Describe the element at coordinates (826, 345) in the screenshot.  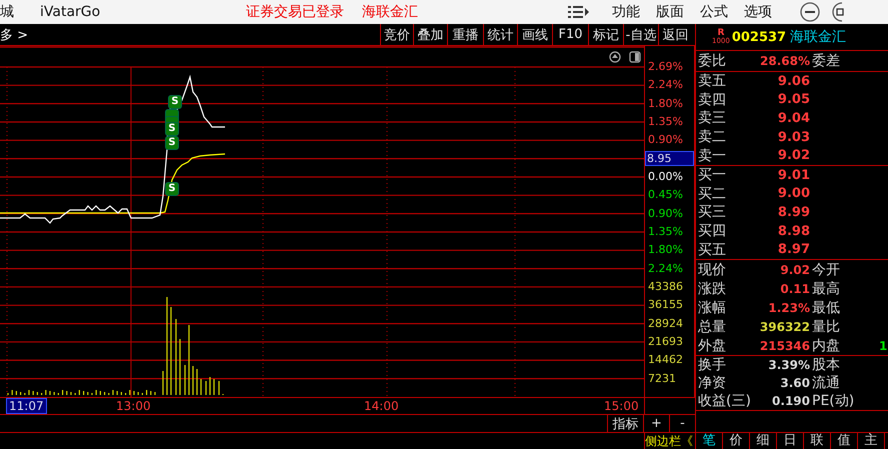
I see `field-label: 内盘` at that location.